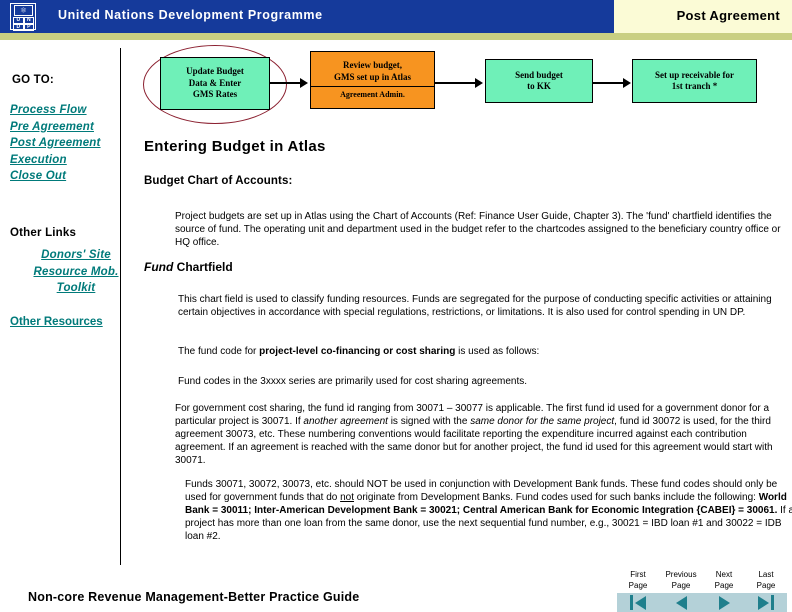 This screenshot has width=792, height=612. I want to click on previous-page-icon, so click(681, 602).